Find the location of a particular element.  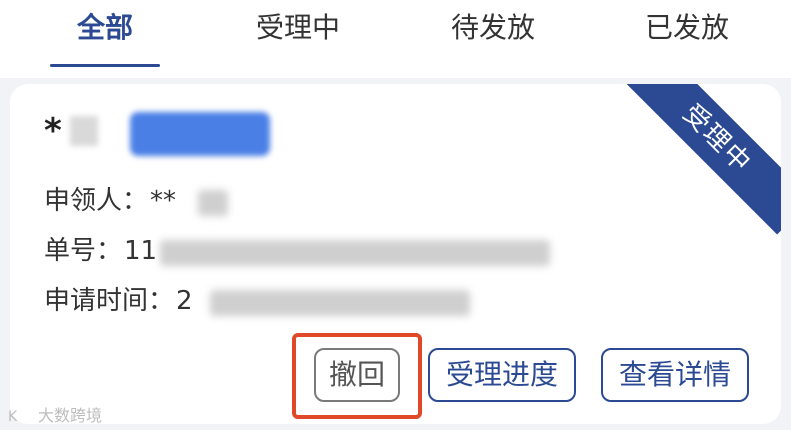

apply-time-label: 申请时间： is located at coordinates (109, 301).